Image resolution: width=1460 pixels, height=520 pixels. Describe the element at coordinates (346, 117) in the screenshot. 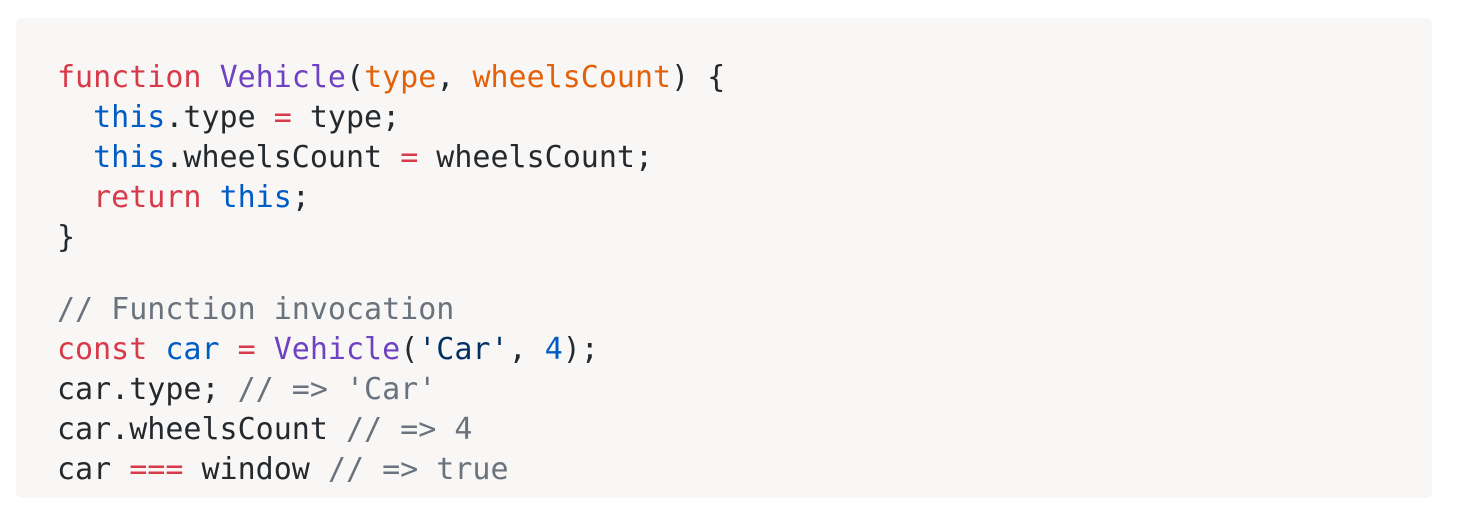

I see `code-token: type;` at that location.